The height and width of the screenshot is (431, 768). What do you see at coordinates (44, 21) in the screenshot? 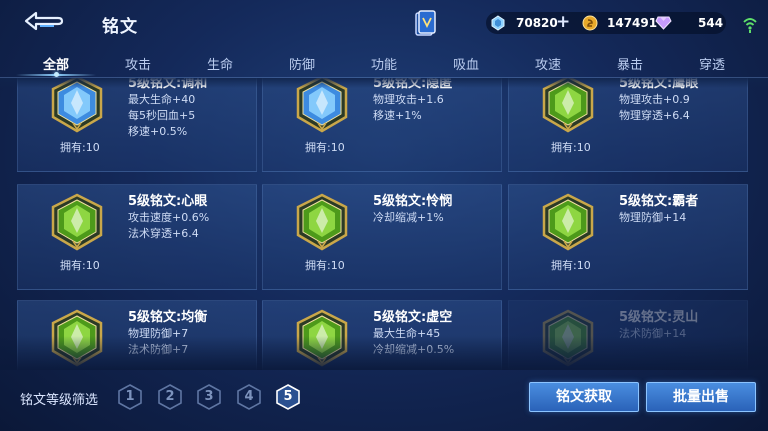
I see `back-arrow-icon` at bounding box center [44, 21].